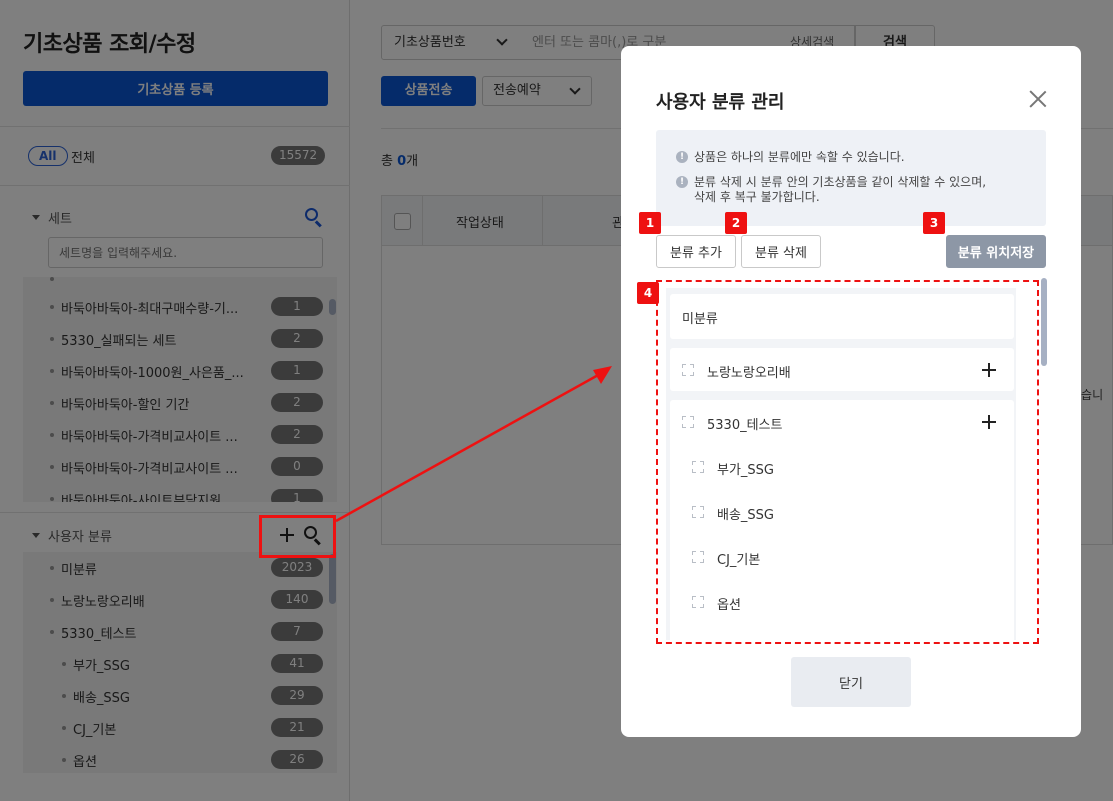 Image resolution: width=1113 pixels, height=801 pixels. What do you see at coordinates (736, 223) in the screenshot?
I see `annotation-badge: 2` at bounding box center [736, 223].